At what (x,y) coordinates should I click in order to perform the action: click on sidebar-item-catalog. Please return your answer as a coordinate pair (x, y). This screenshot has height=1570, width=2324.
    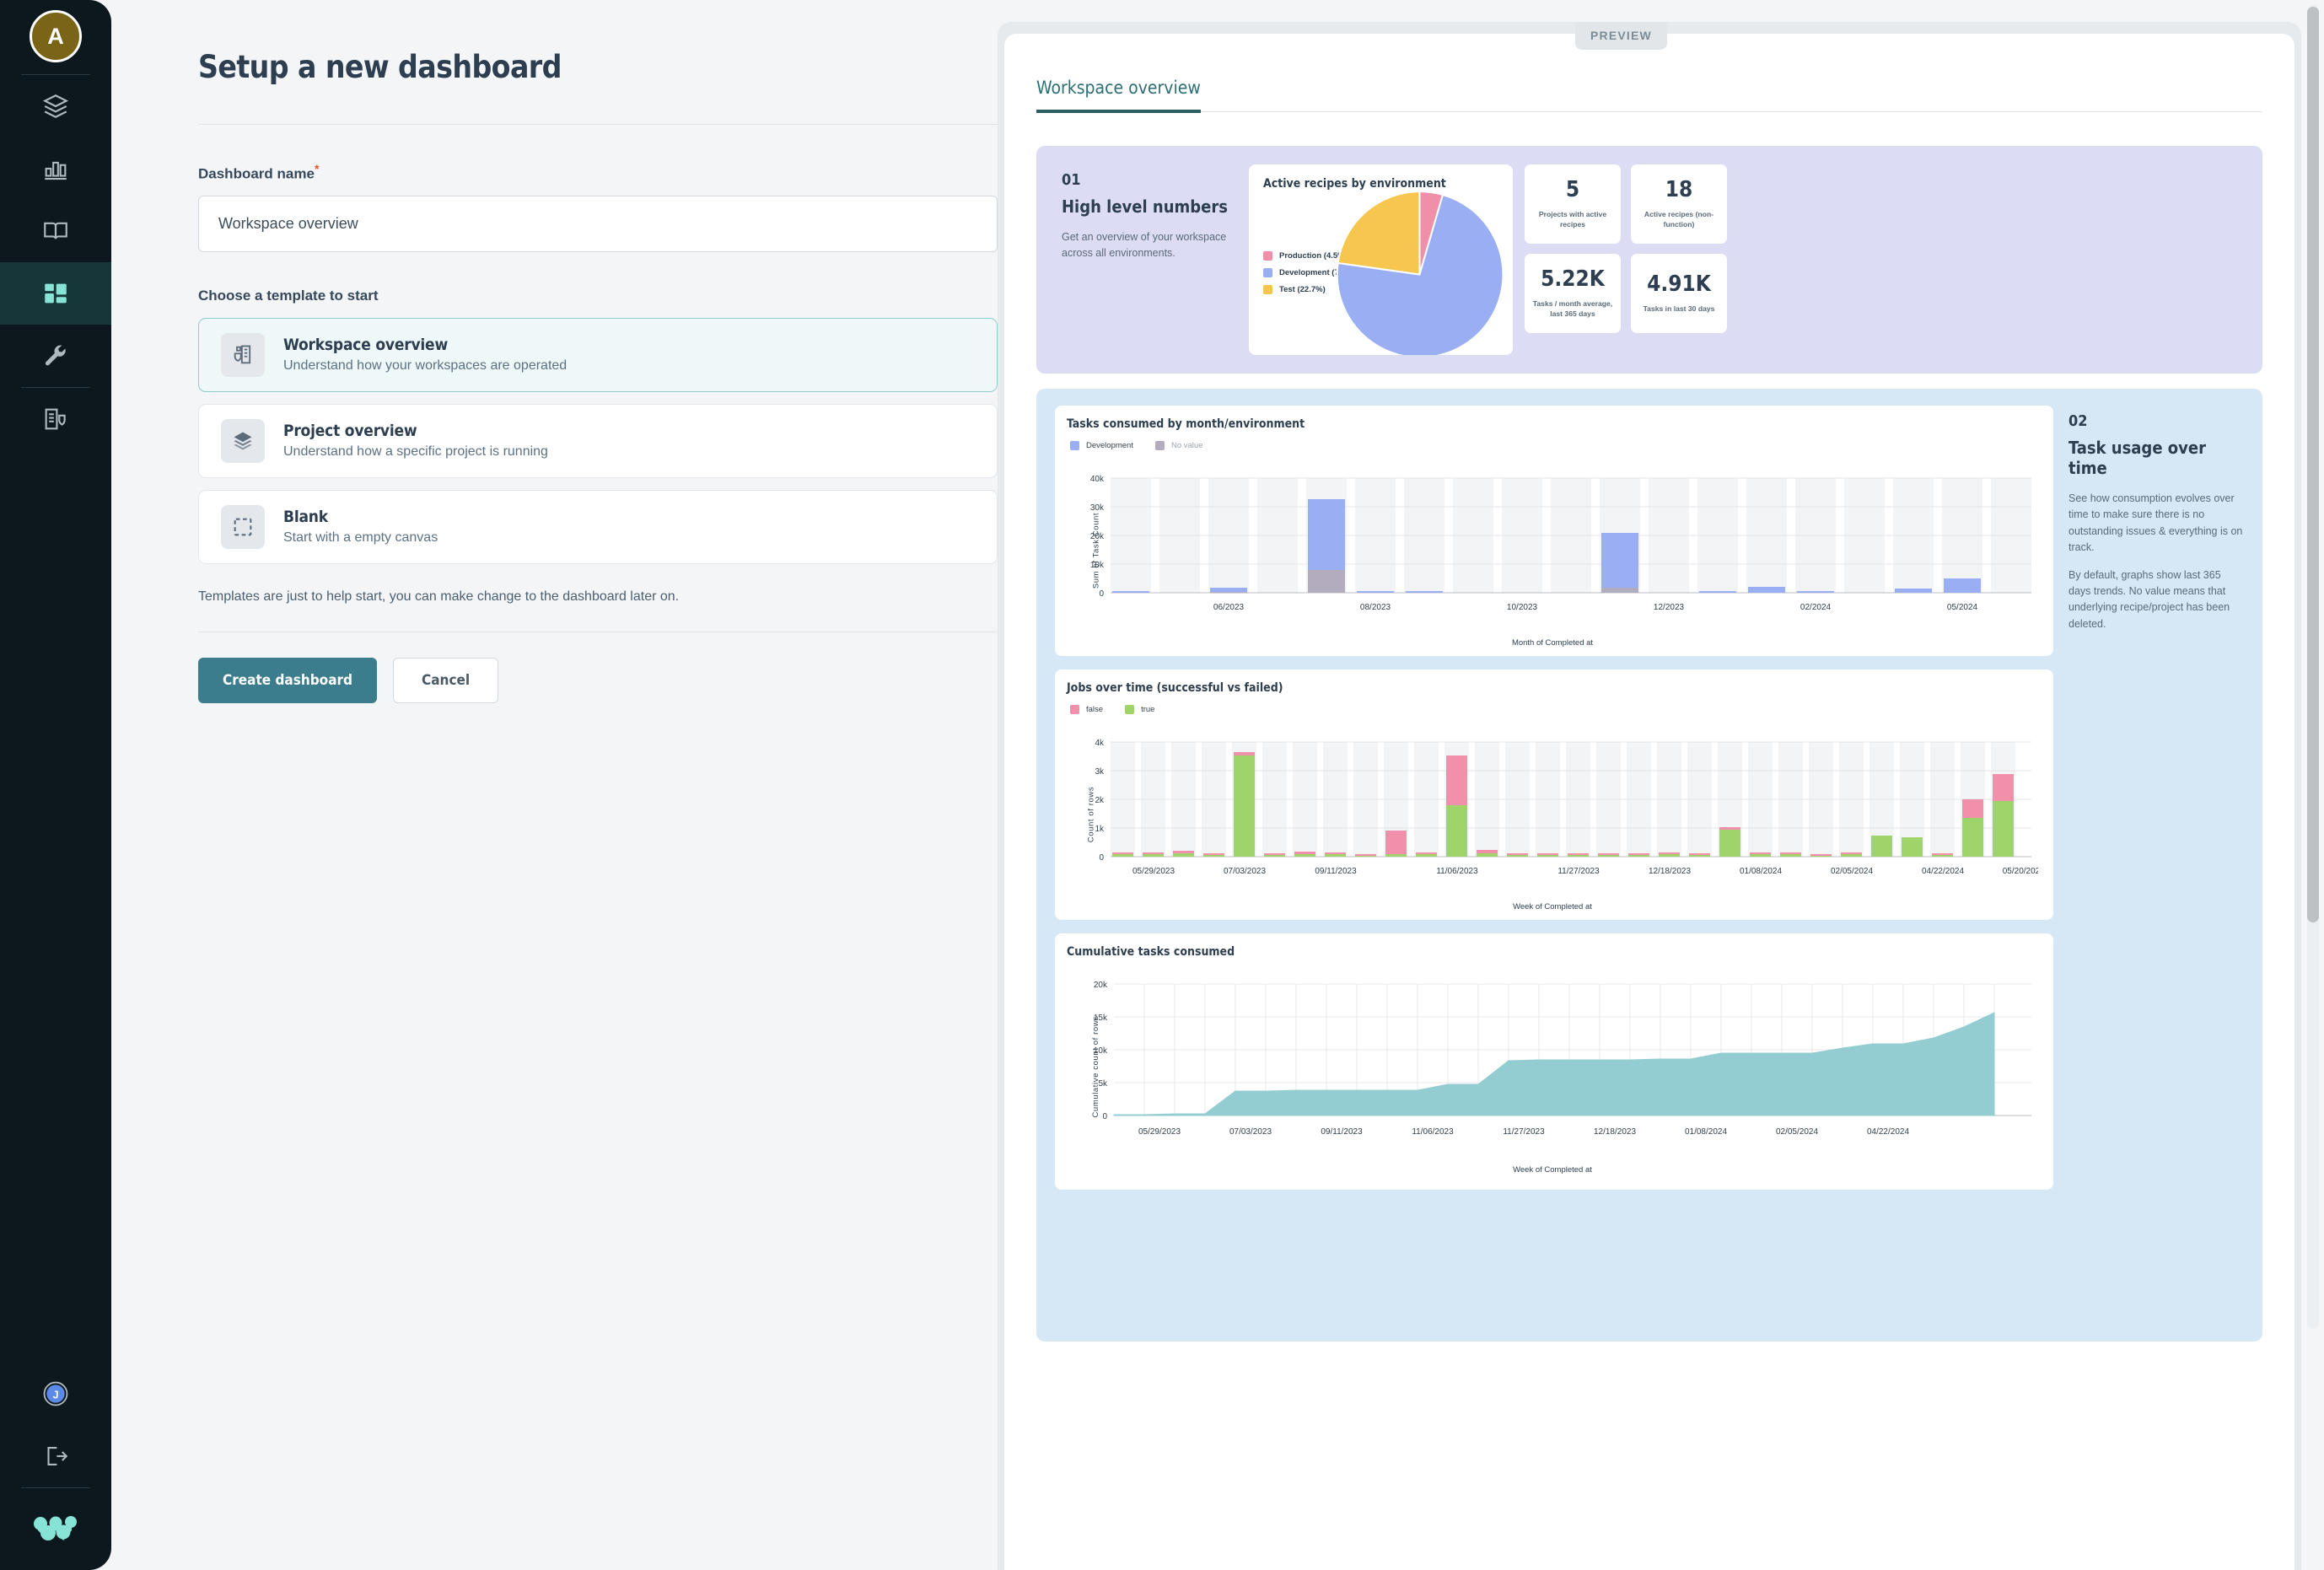
    Looking at the image, I should click on (55, 231).